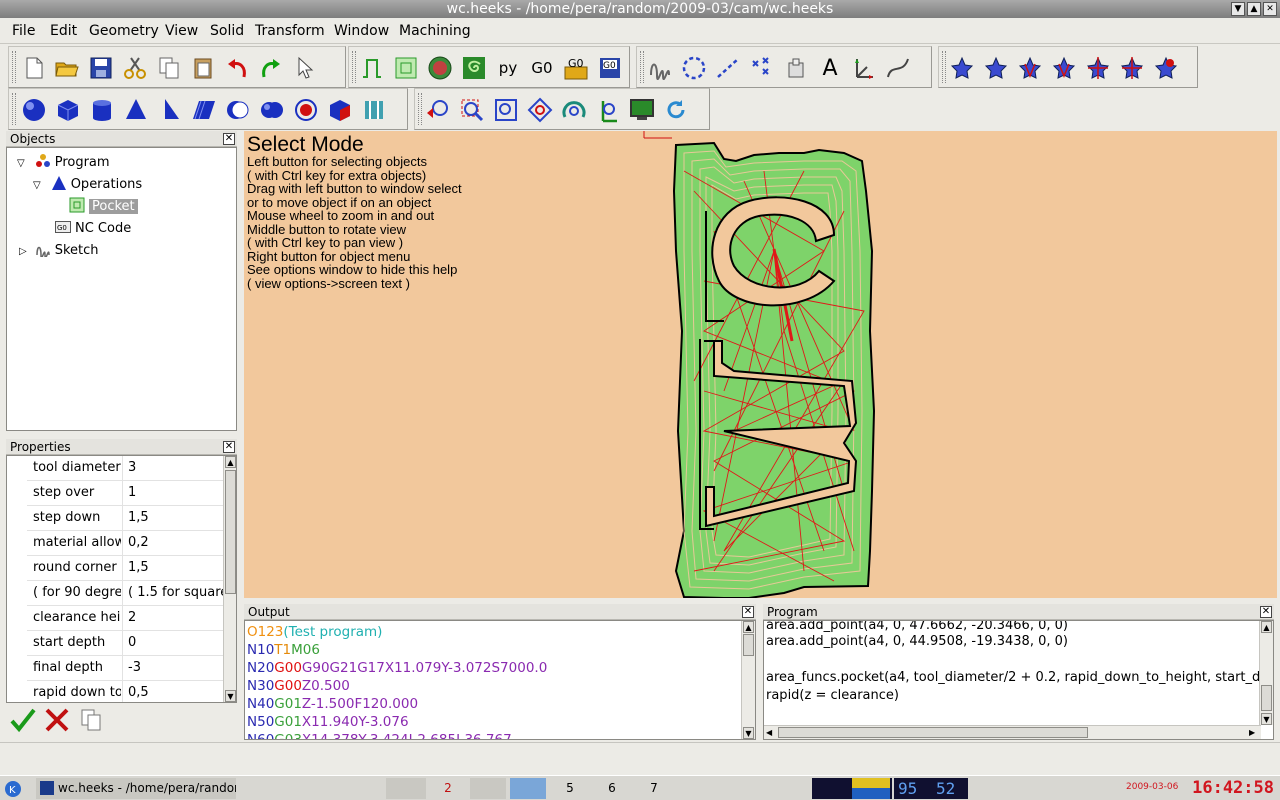  What do you see at coordinates (1266, 673) in the screenshot?
I see `program-vscrollbar: ▲ ▼` at bounding box center [1266, 673].